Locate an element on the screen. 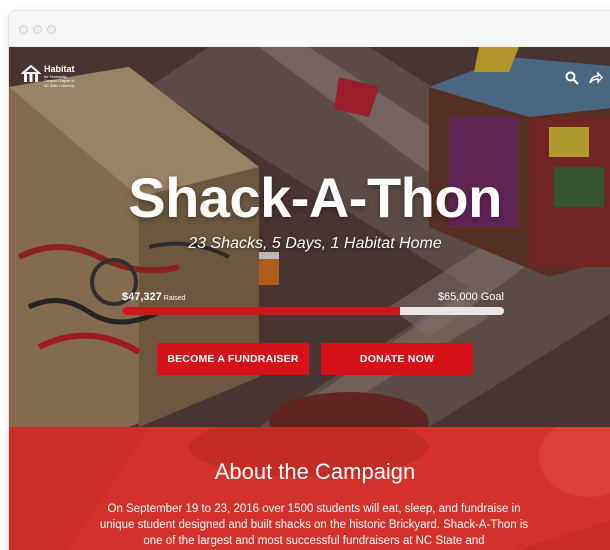 The image size is (610, 550). about-heading: About the Campaign is located at coordinates (315, 471).